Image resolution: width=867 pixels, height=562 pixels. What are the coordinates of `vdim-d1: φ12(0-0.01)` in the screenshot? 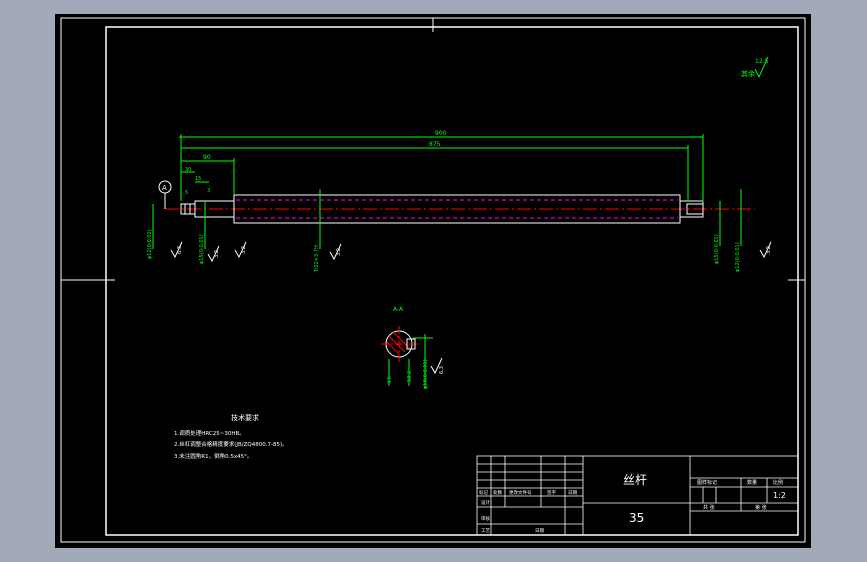 It's located at (150, 244).